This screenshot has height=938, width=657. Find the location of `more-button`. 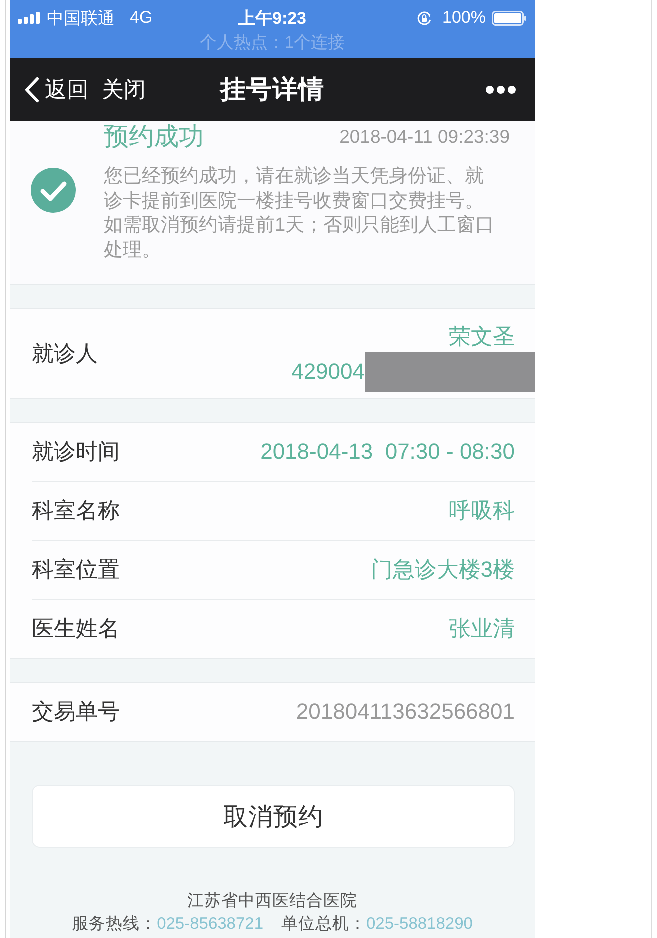

more-button is located at coordinates (501, 90).